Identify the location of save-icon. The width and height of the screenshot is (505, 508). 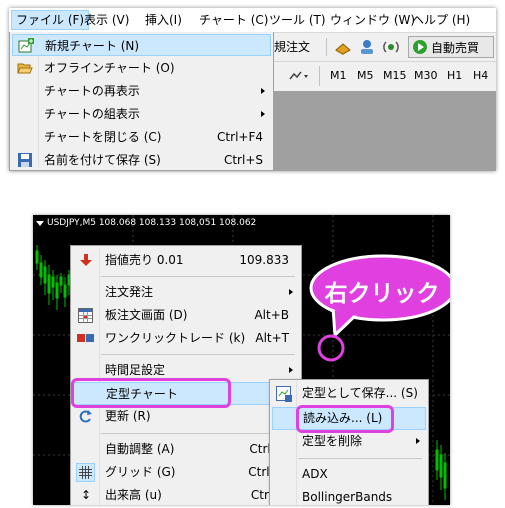
(25, 160).